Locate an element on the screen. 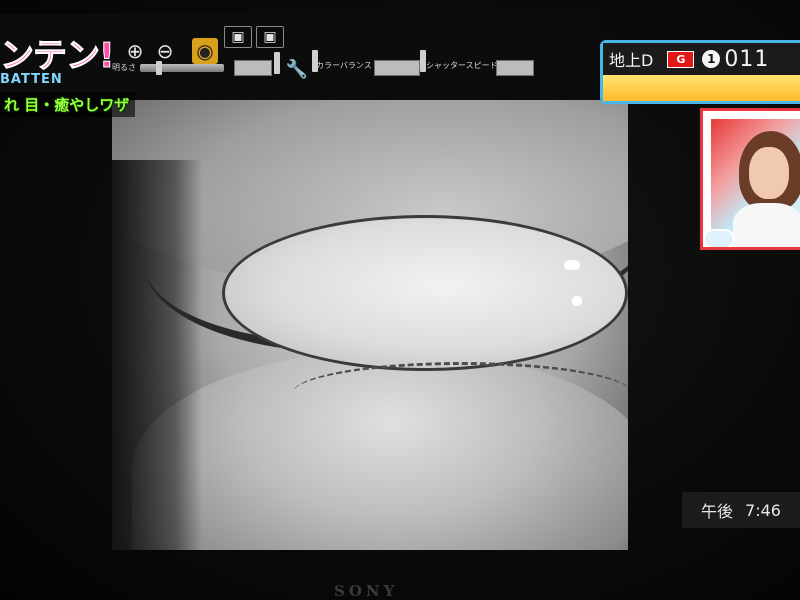 The width and height of the screenshot is (800, 600). shutter-speed-select is located at coordinates (515, 68).